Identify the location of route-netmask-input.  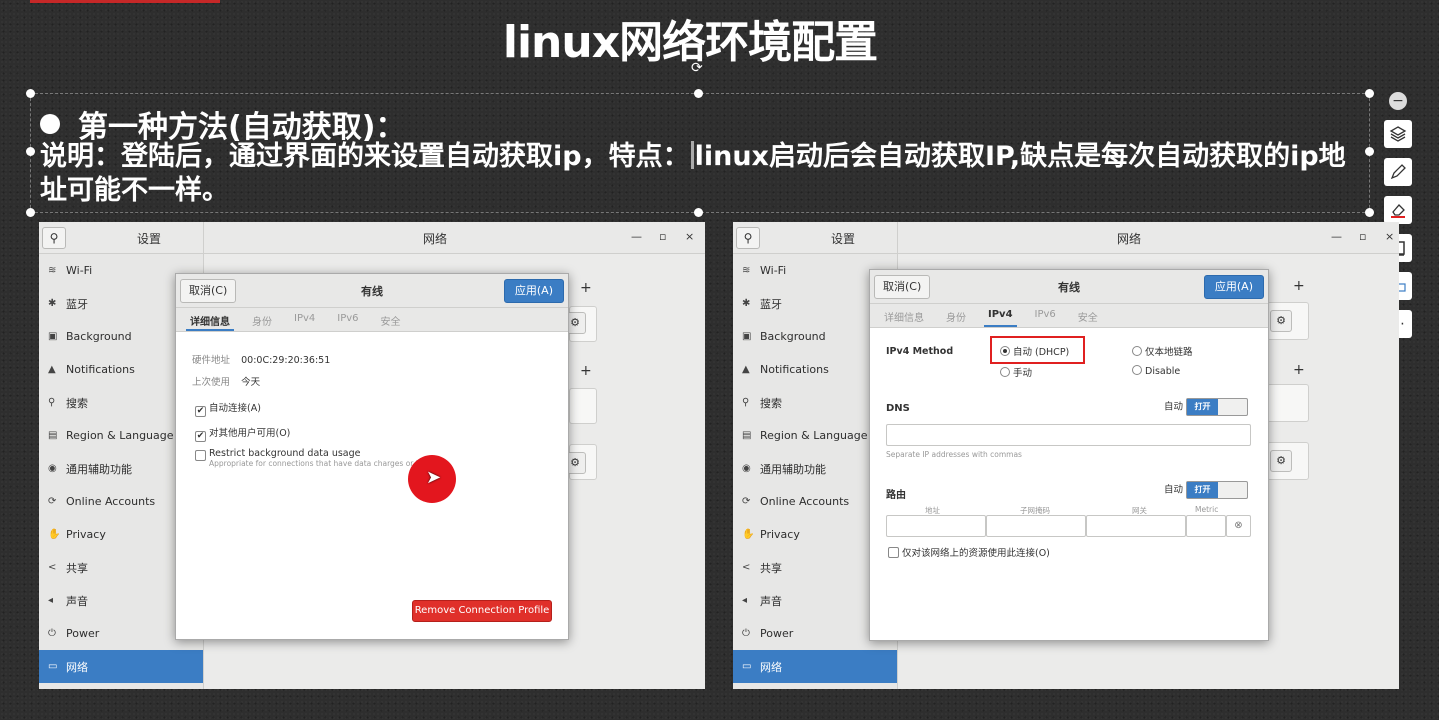
(1036, 526).